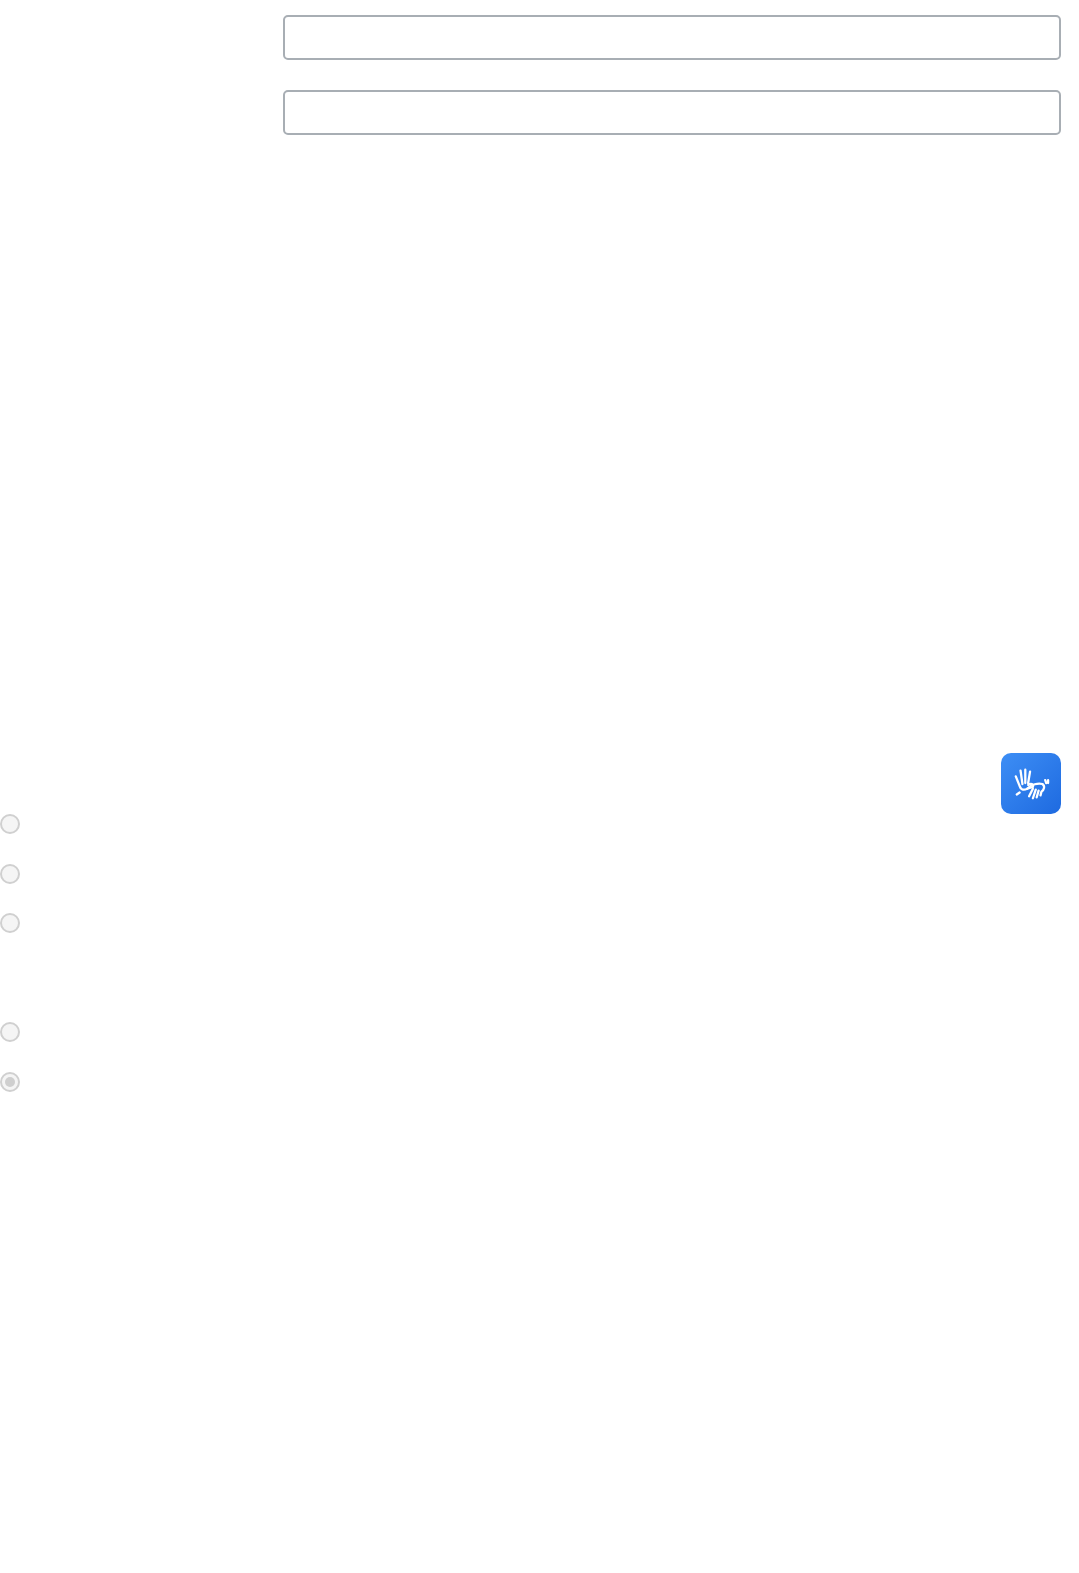 The image size is (1079, 1573). I want to click on accessibility-button, so click(1031, 783).